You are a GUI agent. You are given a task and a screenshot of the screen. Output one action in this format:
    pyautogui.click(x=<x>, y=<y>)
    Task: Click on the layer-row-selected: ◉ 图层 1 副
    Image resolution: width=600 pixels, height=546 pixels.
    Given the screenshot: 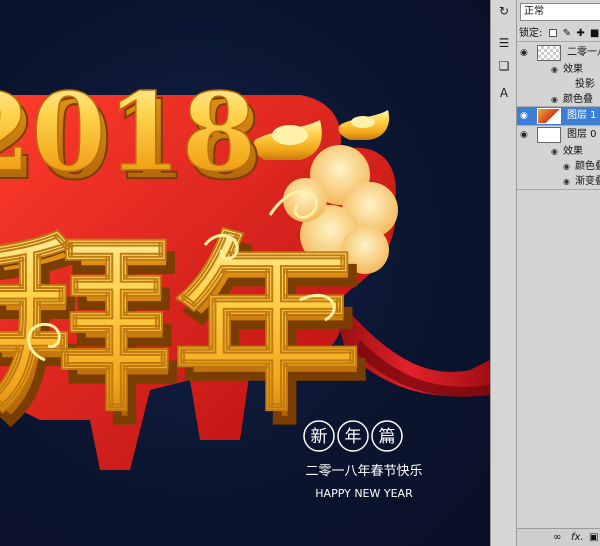 What is the action you would take?
    pyautogui.click(x=558, y=116)
    